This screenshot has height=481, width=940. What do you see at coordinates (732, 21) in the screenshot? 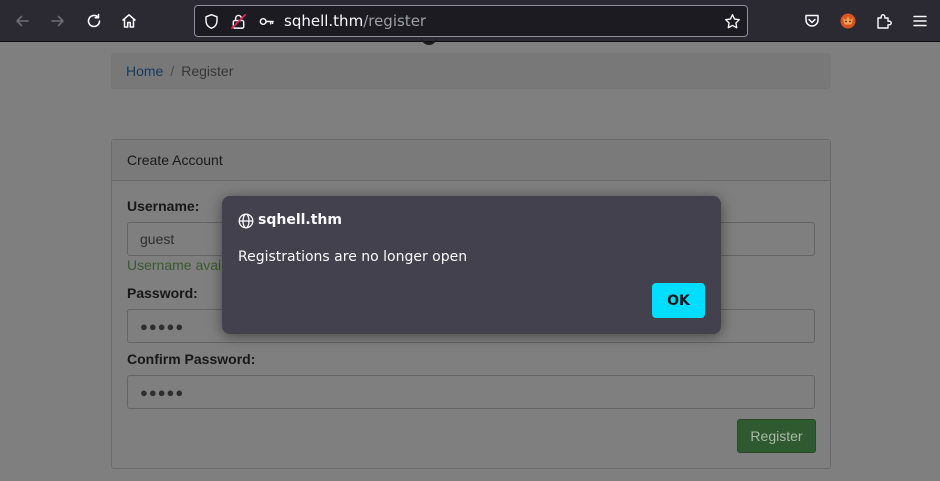
I see `bookmark-star-icon` at bounding box center [732, 21].